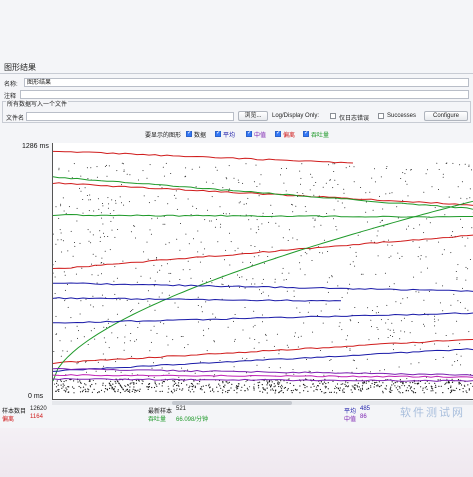 Image resolution: width=473 pixels, height=477 pixels. Describe the element at coordinates (246, 82) in the screenshot. I see `name-field: 图形结果` at that location.